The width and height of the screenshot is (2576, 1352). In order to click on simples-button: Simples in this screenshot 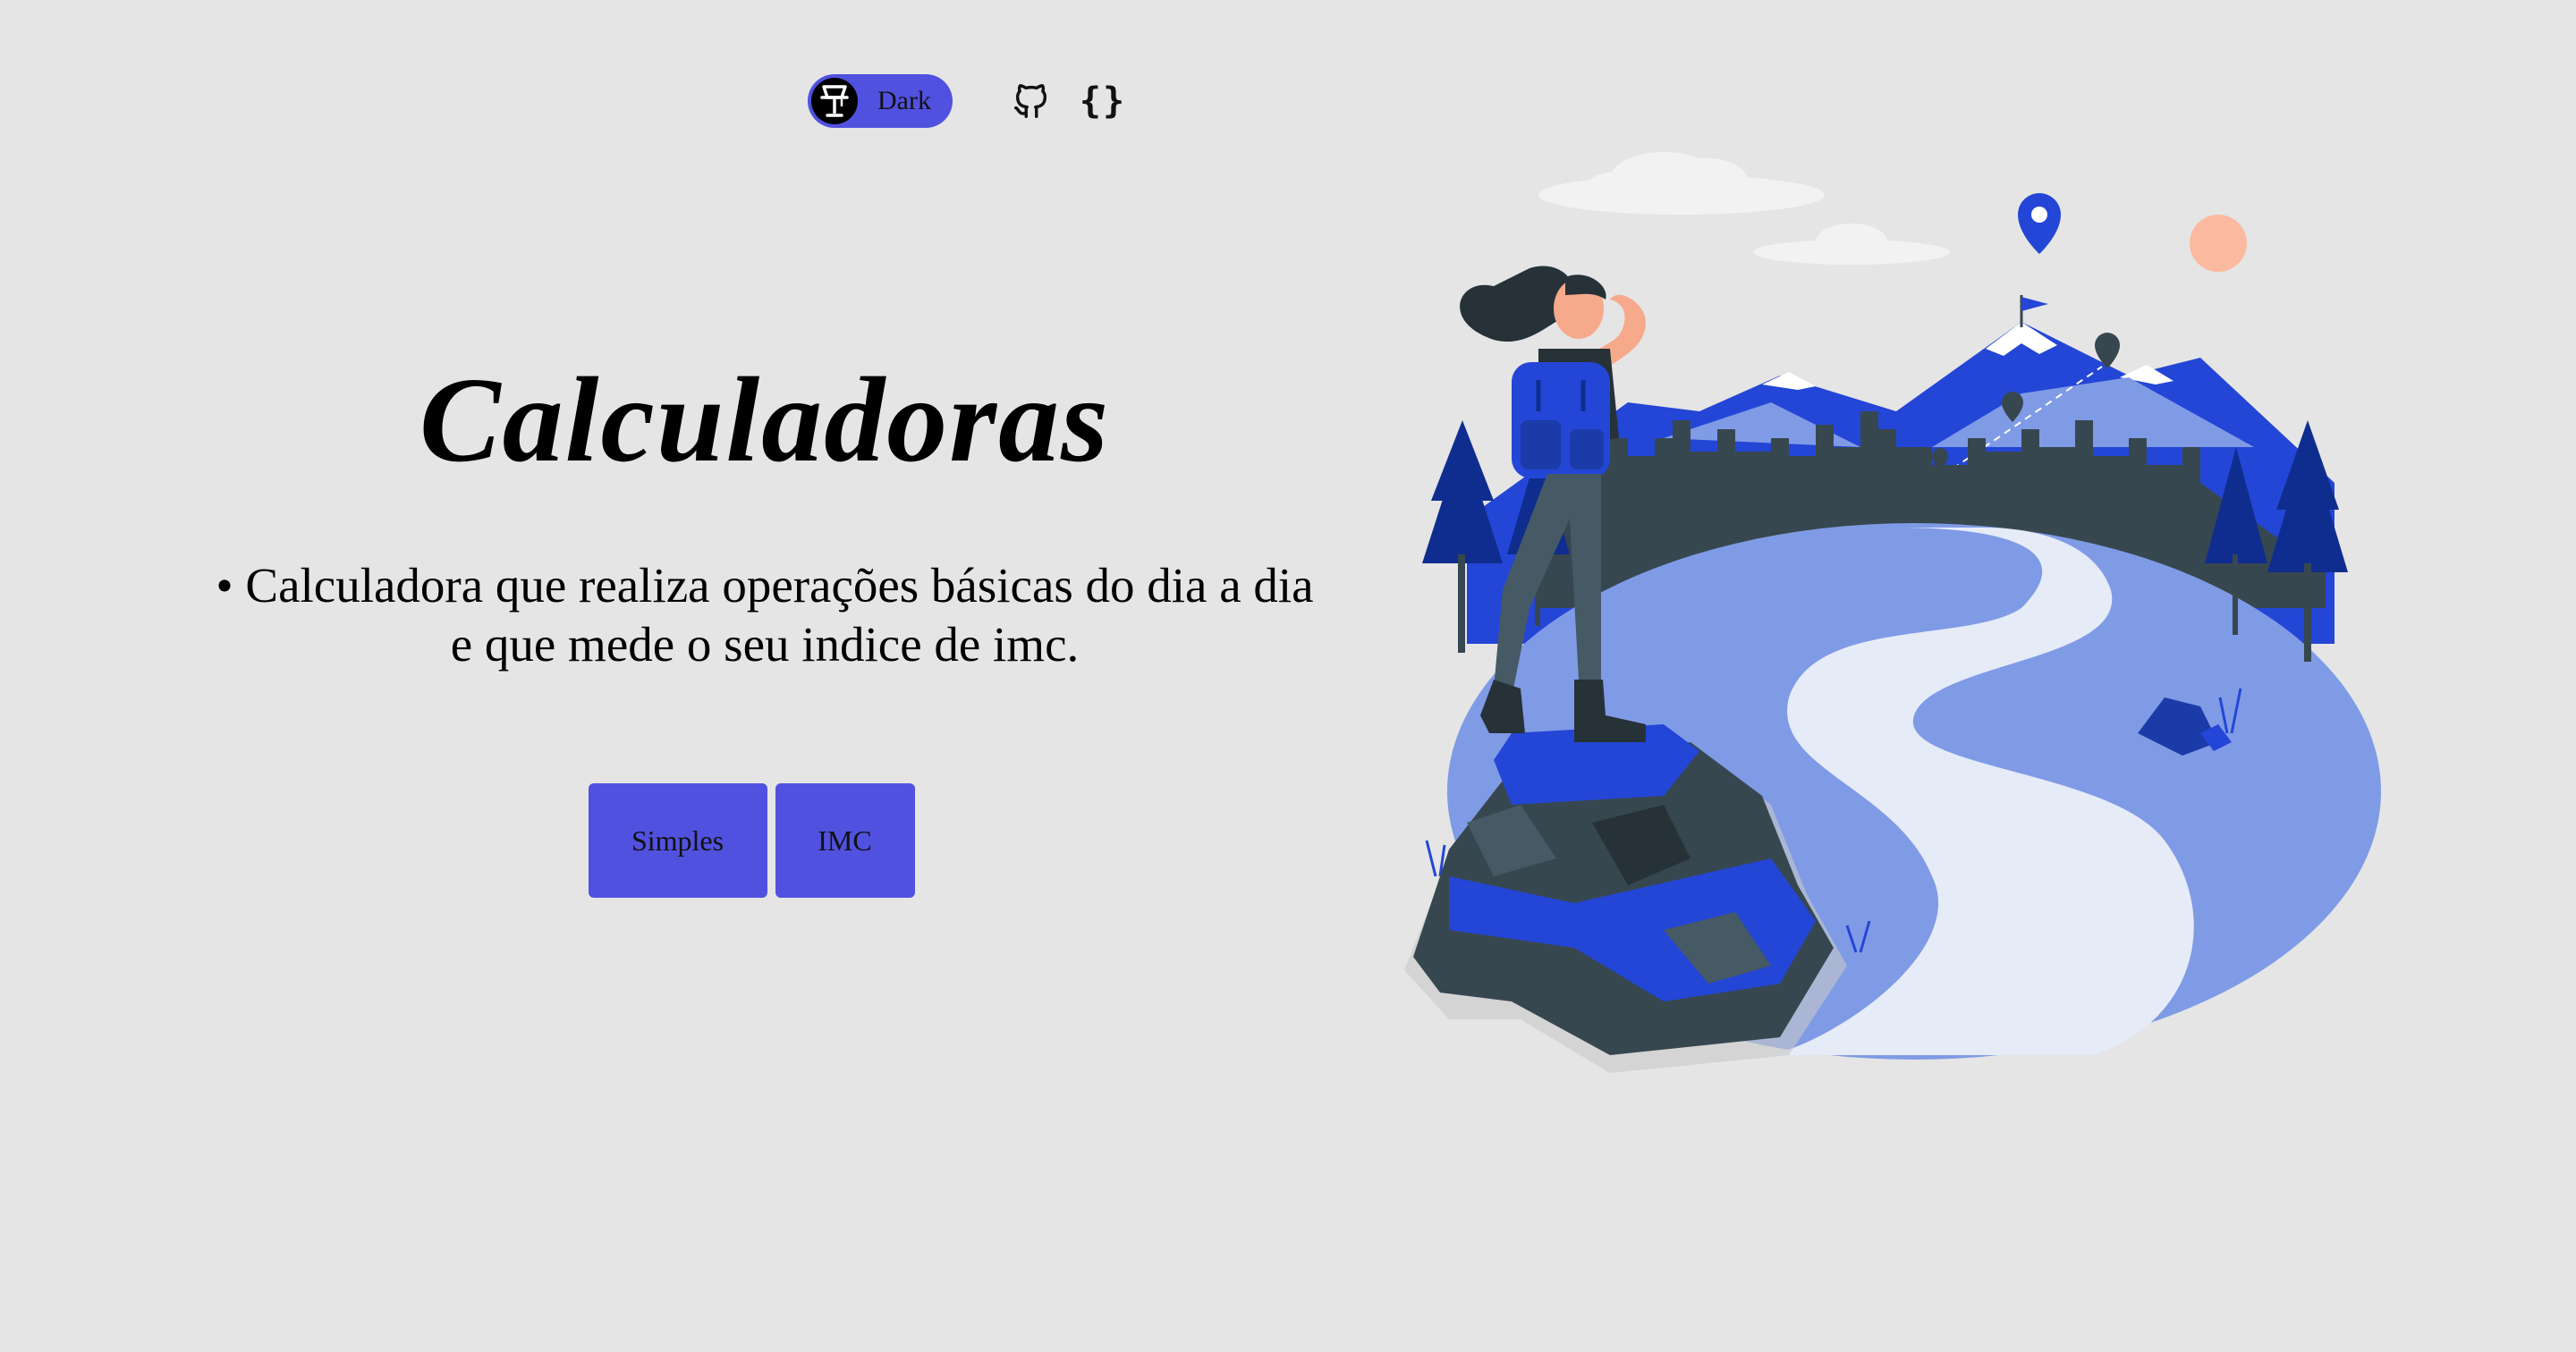, I will do `click(677, 840)`.